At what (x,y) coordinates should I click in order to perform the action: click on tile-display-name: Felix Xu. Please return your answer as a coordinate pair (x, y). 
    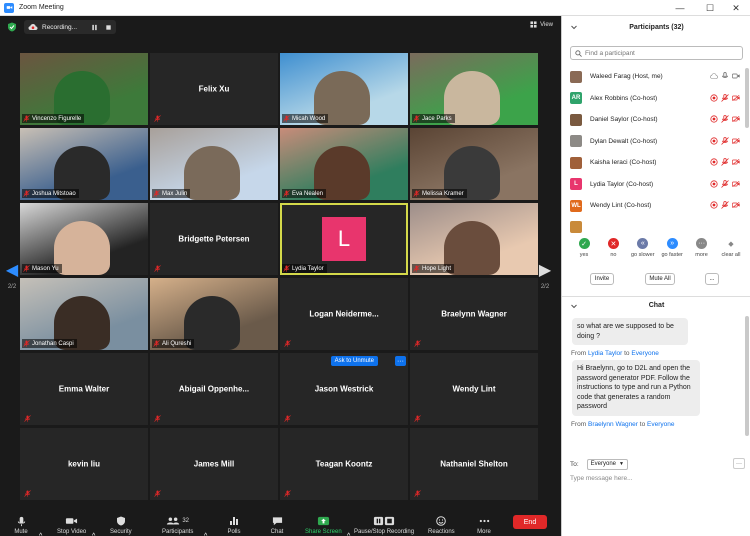
    Looking at the image, I should click on (214, 89).